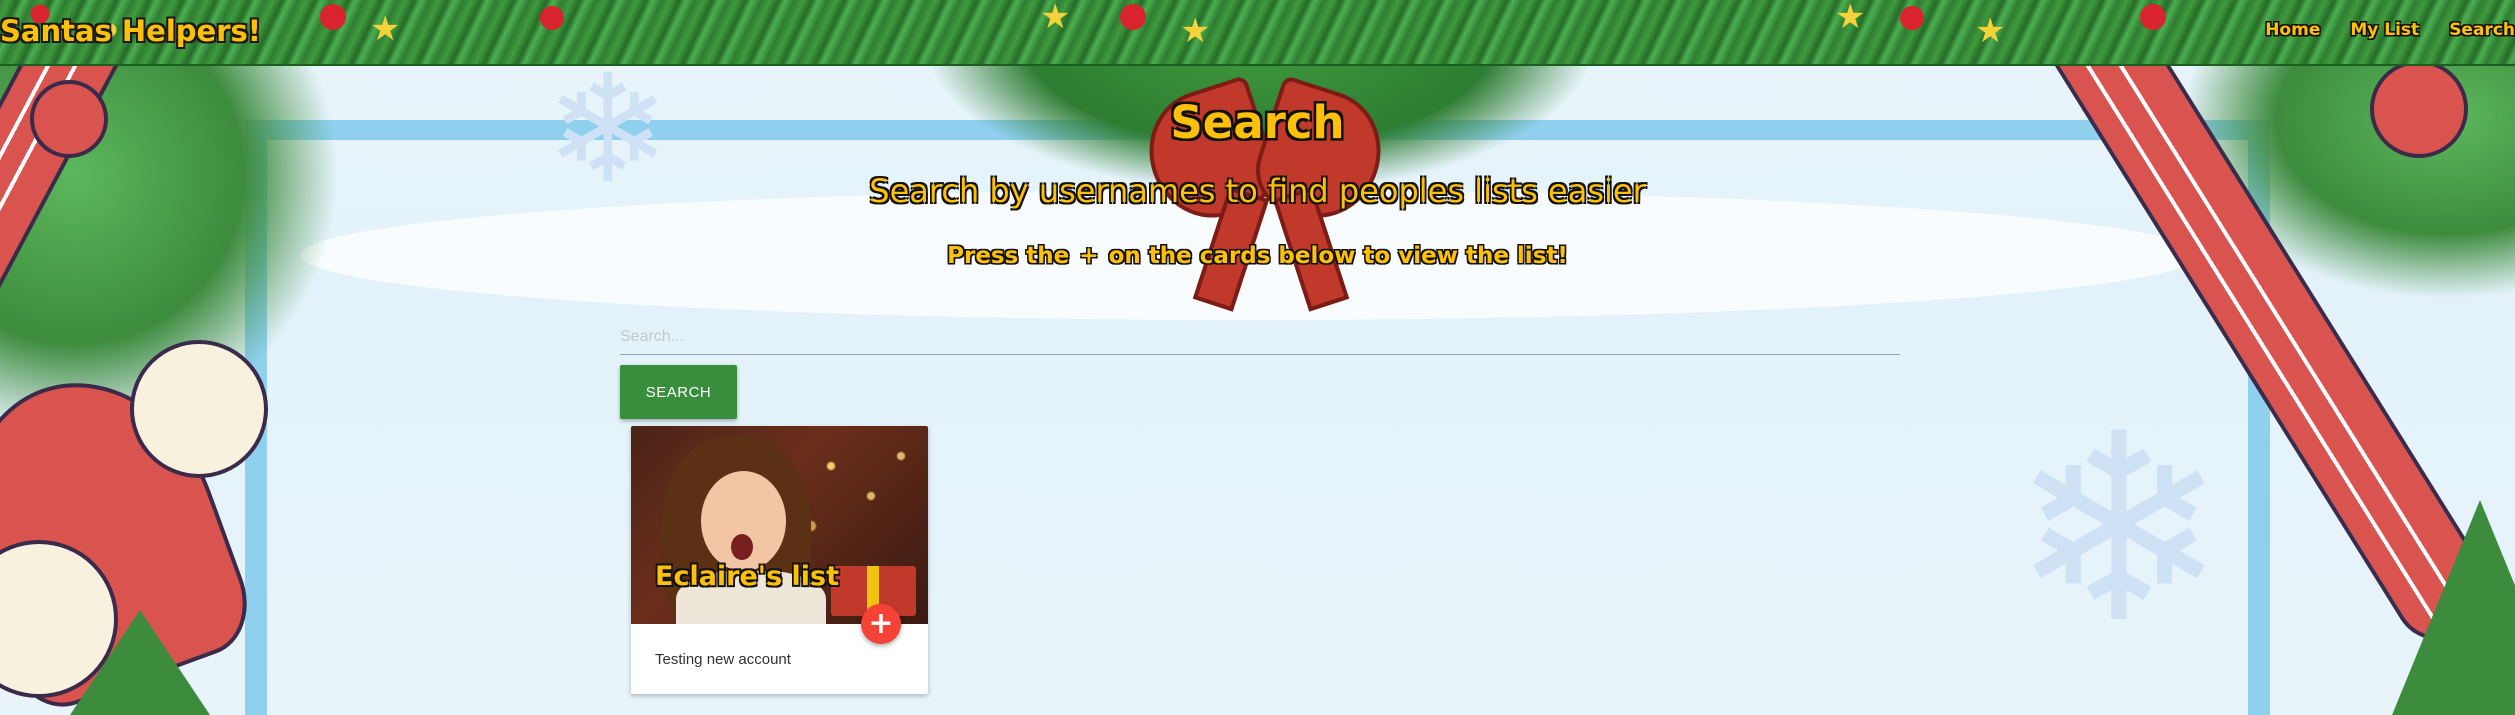 This screenshot has height=715, width=2515. I want to click on list-card: Eclaire's list + Testing new account, so click(779, 560).